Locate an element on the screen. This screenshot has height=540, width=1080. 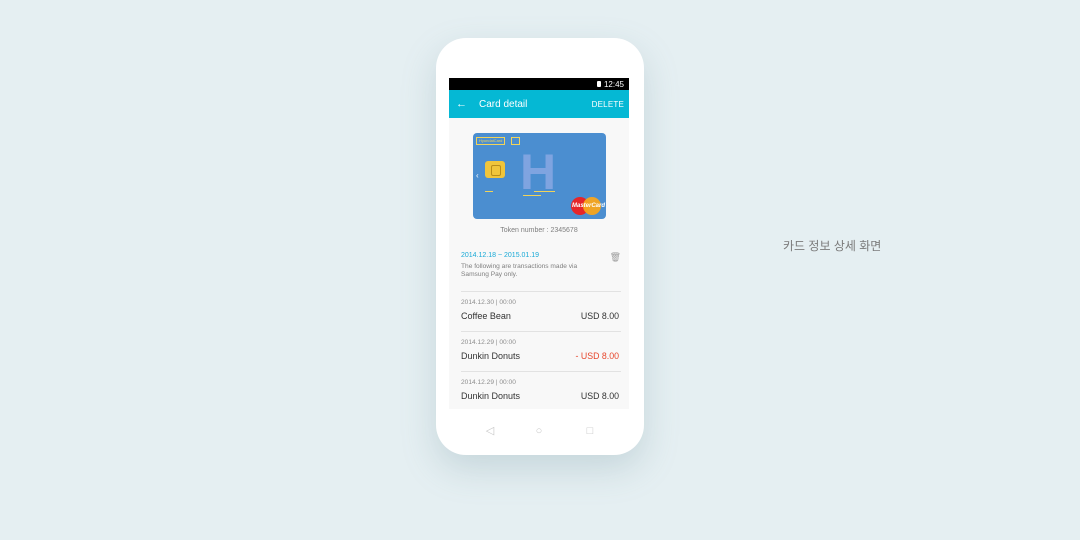
screen-caption: 카드 정보 상세 화면 is located at coordinates (832, 246).